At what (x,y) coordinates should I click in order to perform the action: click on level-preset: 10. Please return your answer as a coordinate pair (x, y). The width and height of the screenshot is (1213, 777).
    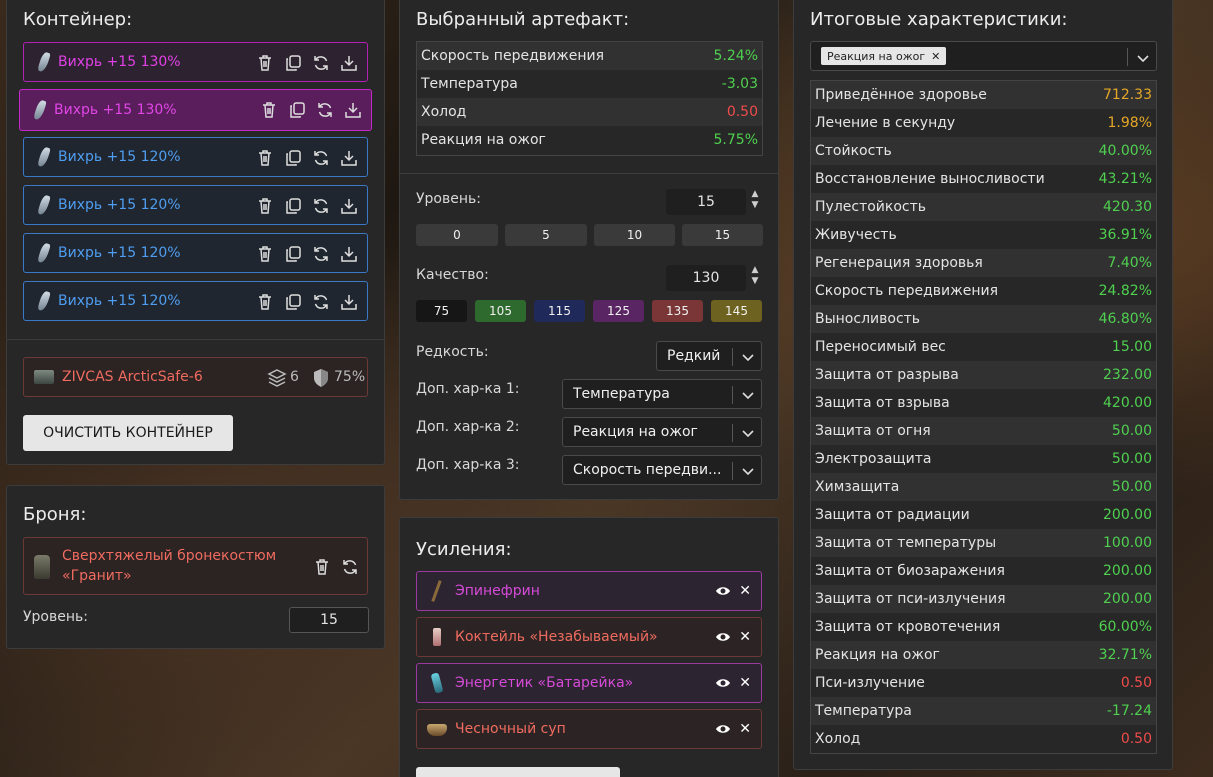
    Looking at the image, I should click on (634, 235).